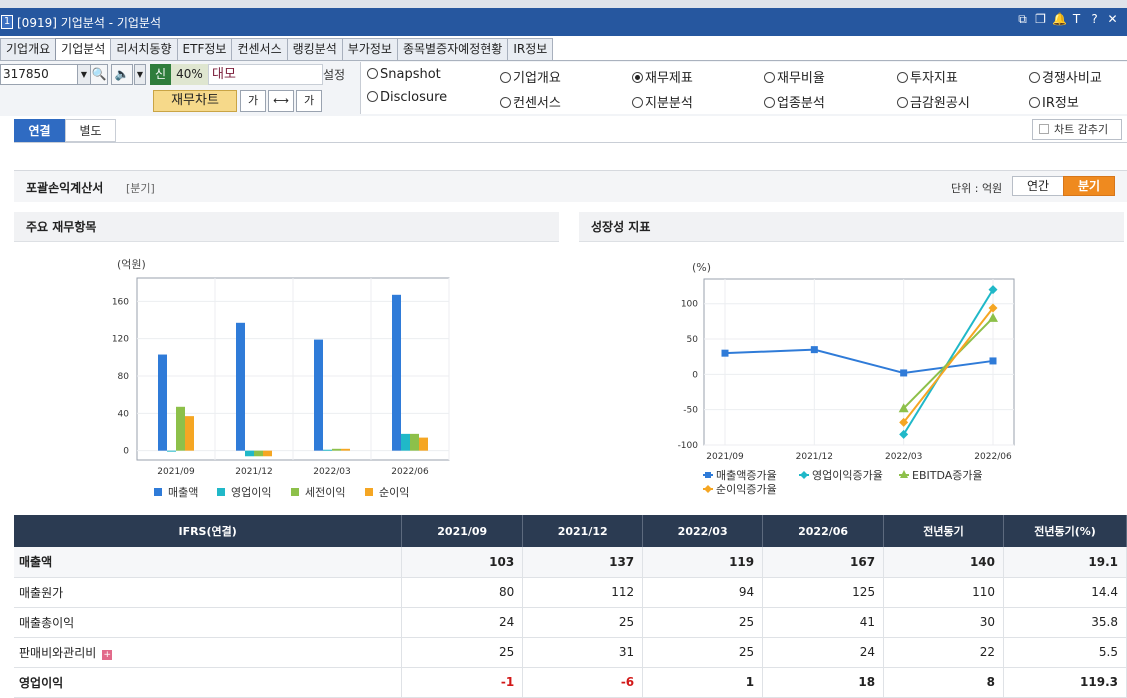 Image resolution: width=1127 pixels, height=698 pixels. What do you see at coordinates (530, 76) in the screenshot?
I see `radio-company-overview: 기업개요` at bounding box center [530, 76].